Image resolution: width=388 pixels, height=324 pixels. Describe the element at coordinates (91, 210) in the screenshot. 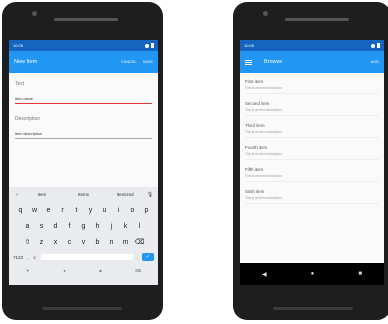

I see `key: y` at that location.